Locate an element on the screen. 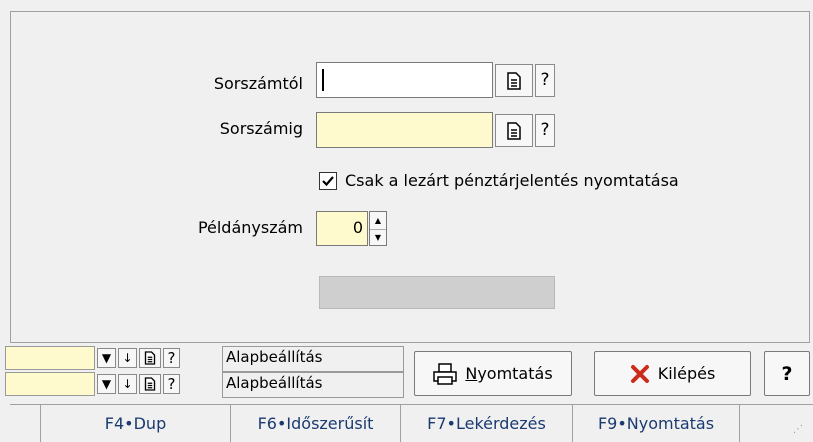 Image resolution: width=813 pixels, height=442 pixels. text-caret is located at coordinates (323, 80).